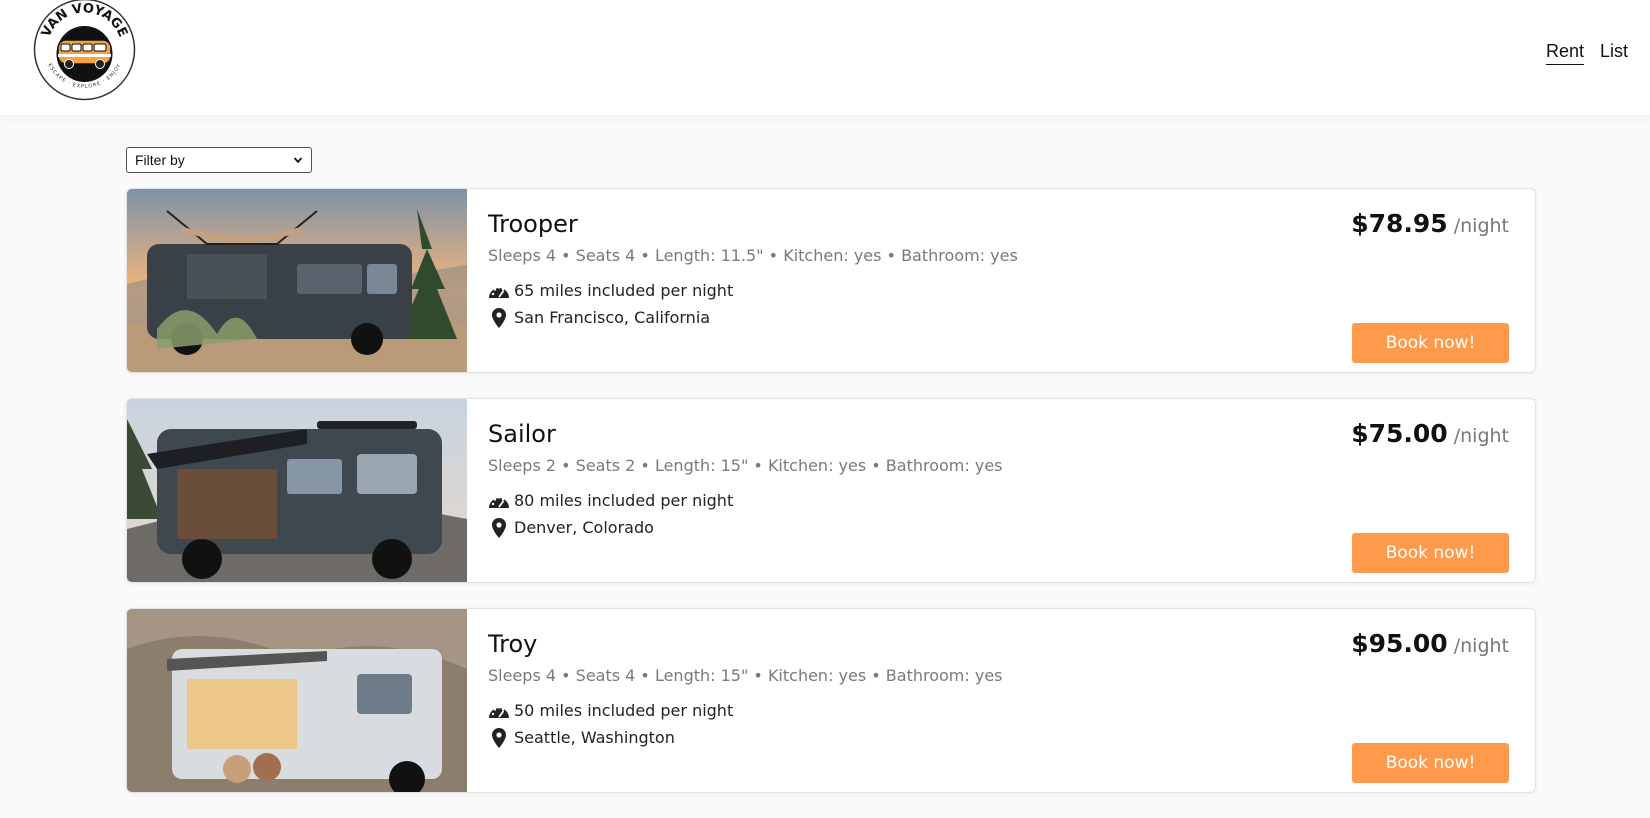 The image size is (1650, 818). What do you see at coordinates (753, 290) in the screenshot?
I see `van-miles: 65 miles included per night` at bounding box center [753, 290].